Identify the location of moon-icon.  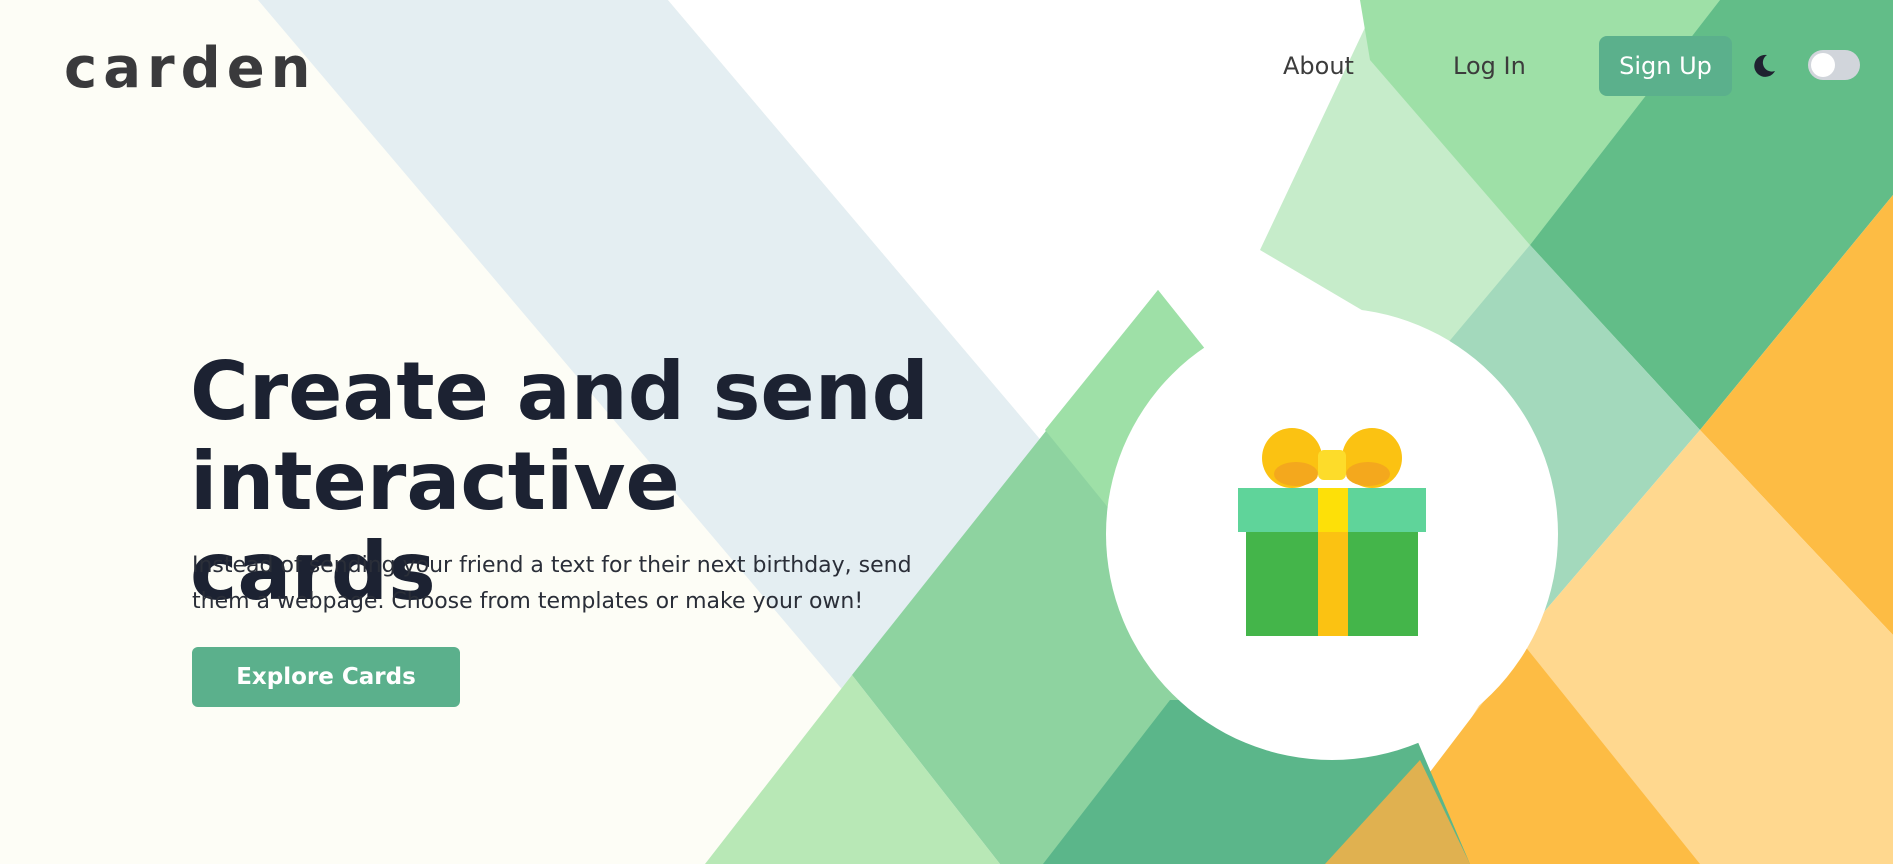
(1764, 65).